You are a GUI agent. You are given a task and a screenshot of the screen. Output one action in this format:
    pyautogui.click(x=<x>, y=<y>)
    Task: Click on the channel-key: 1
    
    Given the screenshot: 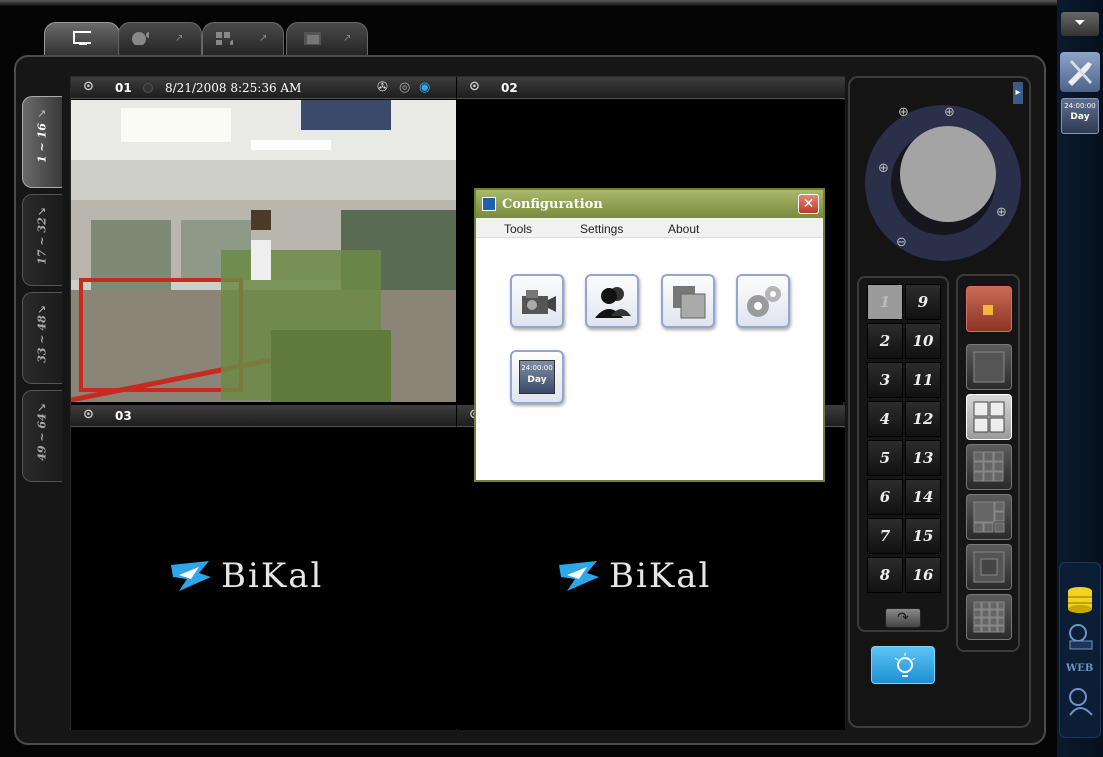 What is the action you would take?
    pyautogui.click(x=885, y=302)
    